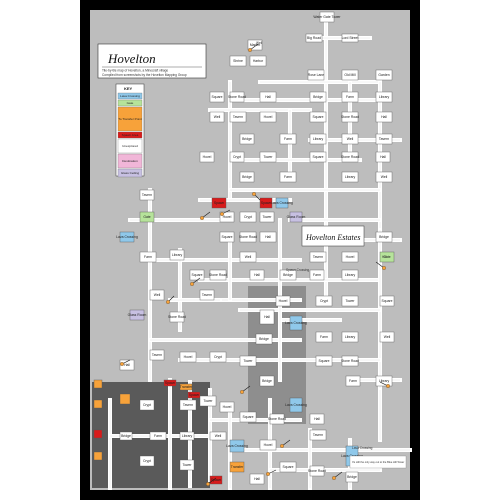  I want to click on district-label-card: Hovelton Estates, so click(333, 236).